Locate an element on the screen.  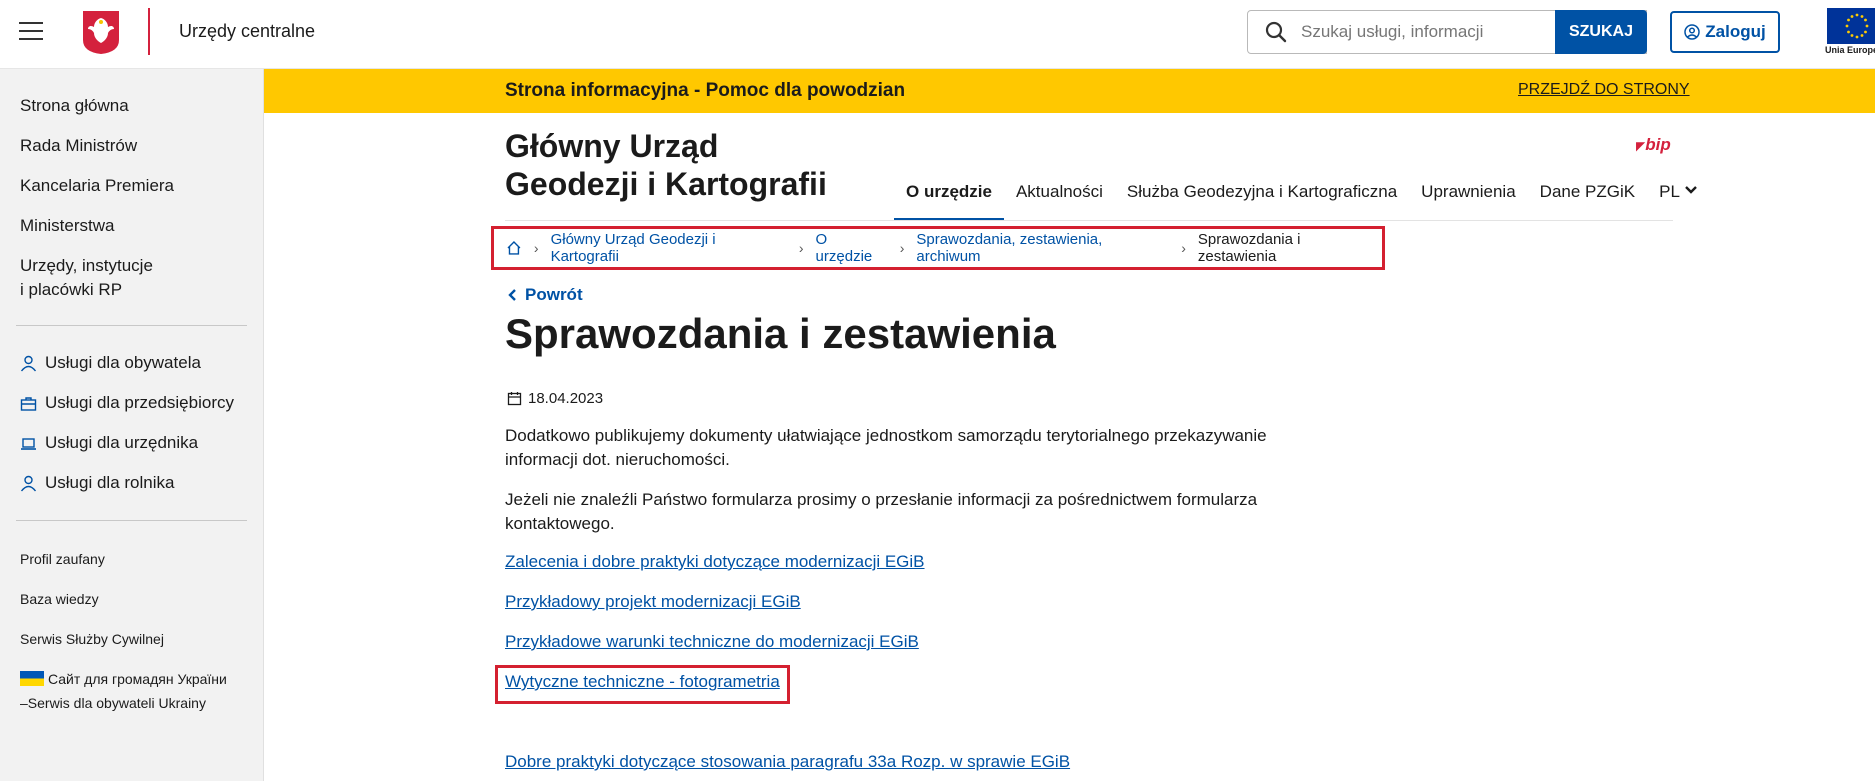
nav-divider is located at coordinates (1089, 220).